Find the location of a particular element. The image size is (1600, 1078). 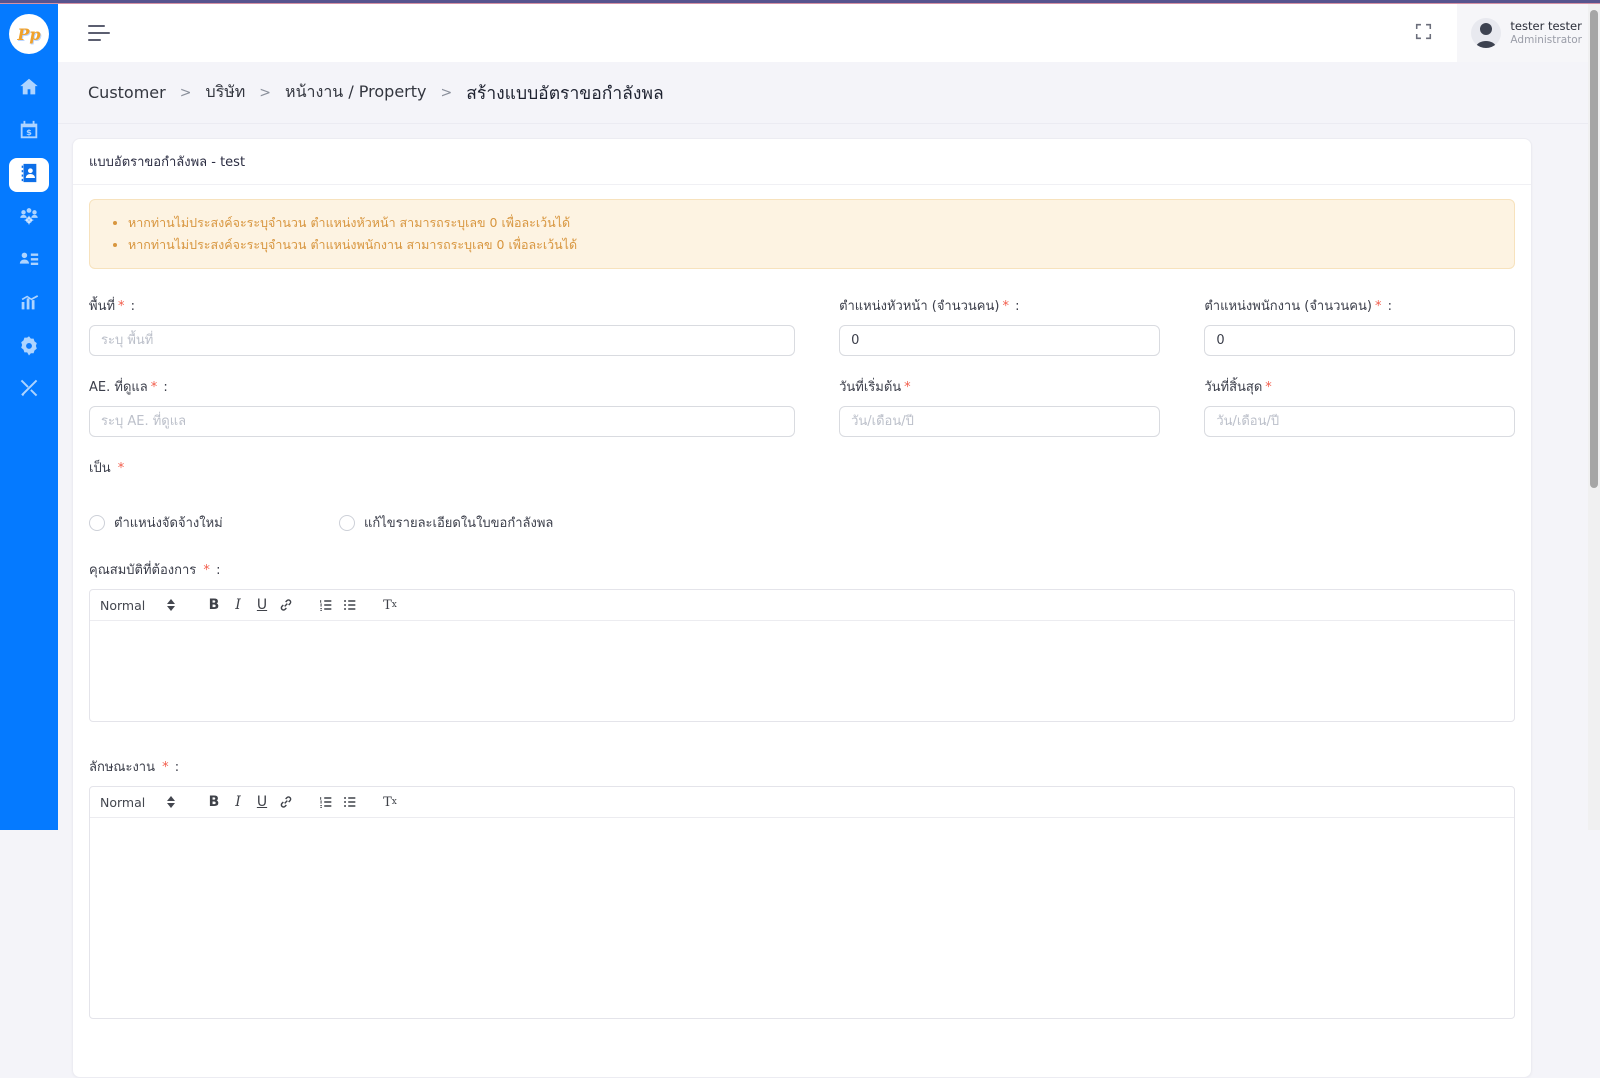

field-end-date: วันที่สิ้นสุด * is located at coordinates (1359, 406).